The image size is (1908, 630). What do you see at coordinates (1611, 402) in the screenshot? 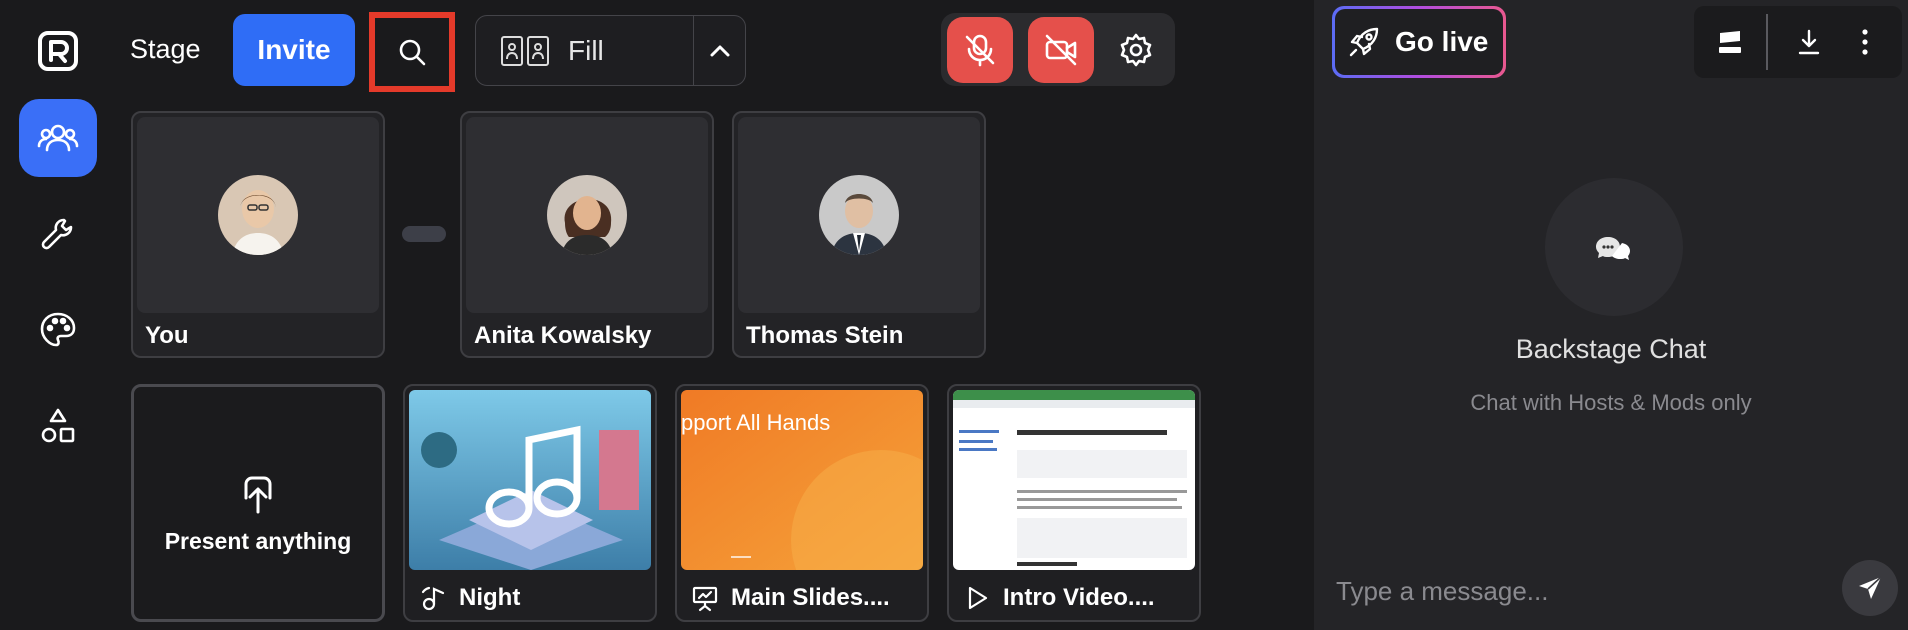
I see `chat-subtitle: Chat with Hosts & Mods only` at bounding box center [1611, 402].